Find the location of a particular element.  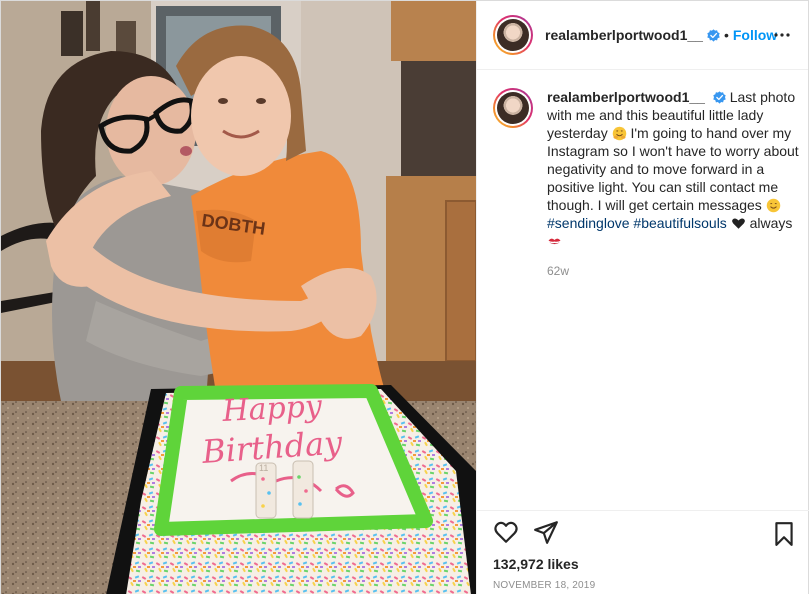

bookmark-icon is located at coordinates (784, 534).